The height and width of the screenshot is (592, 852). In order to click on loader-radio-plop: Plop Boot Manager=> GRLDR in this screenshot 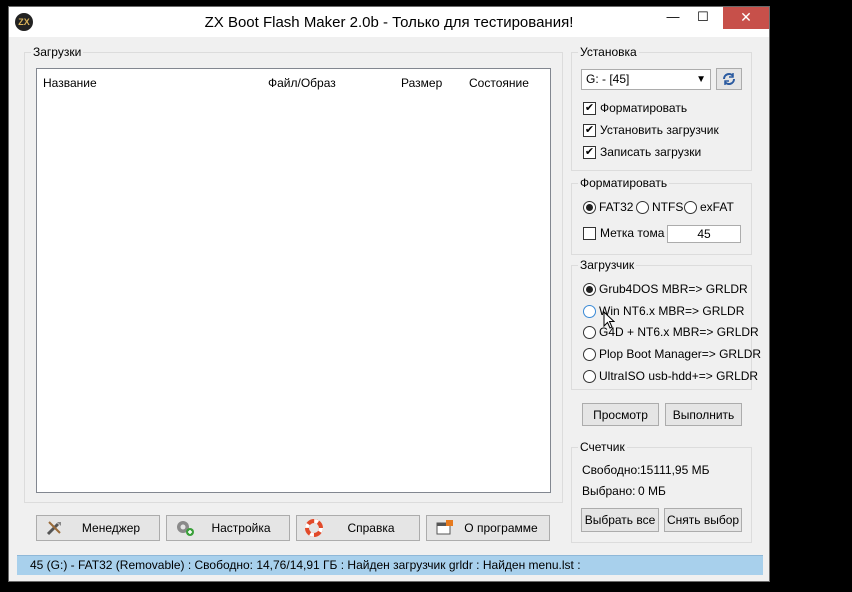, I will do `click(672, 354)`.